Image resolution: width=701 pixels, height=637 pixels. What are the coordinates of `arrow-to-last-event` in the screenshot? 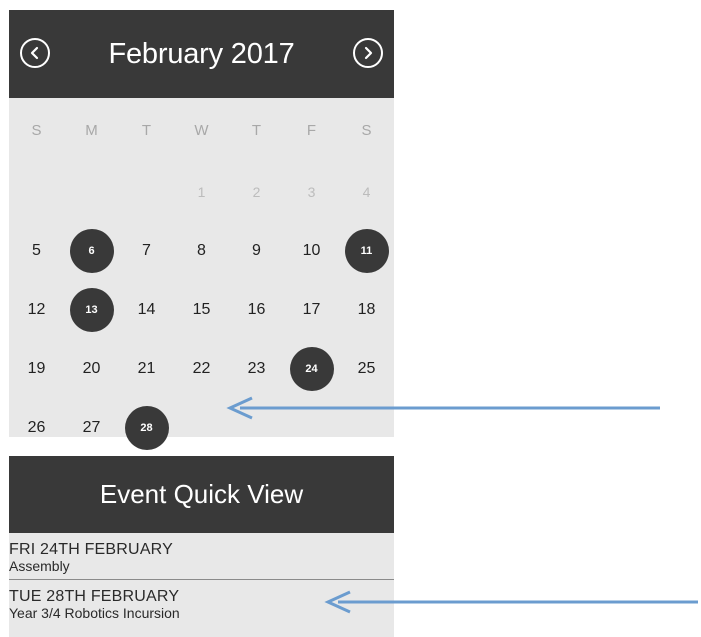 It's located at (511, 602).